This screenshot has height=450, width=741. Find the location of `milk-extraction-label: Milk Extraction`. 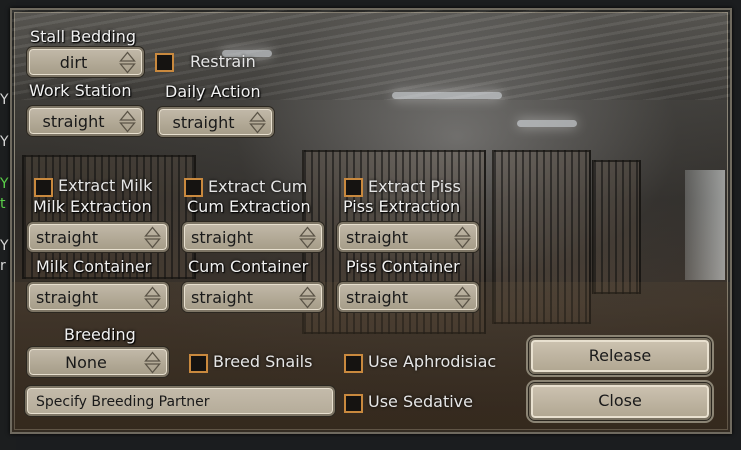

milk-extraction-label: Milk Extraction is located at coordinates (92, 206).